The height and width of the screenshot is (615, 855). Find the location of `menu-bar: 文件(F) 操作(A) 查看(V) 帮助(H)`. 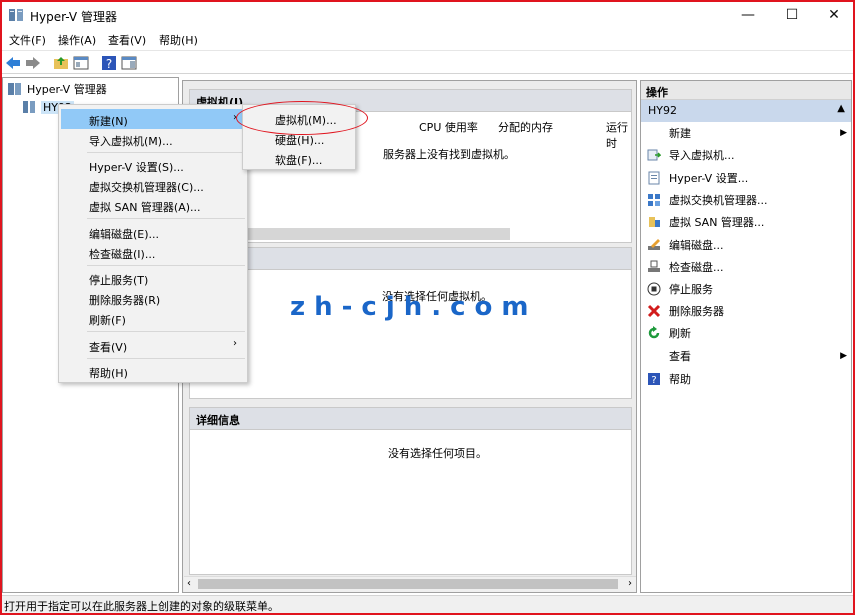

menu-bar: 文件(F) 操作(A) 查看(V) 帮助(H) is located at coordinates (427, 39).